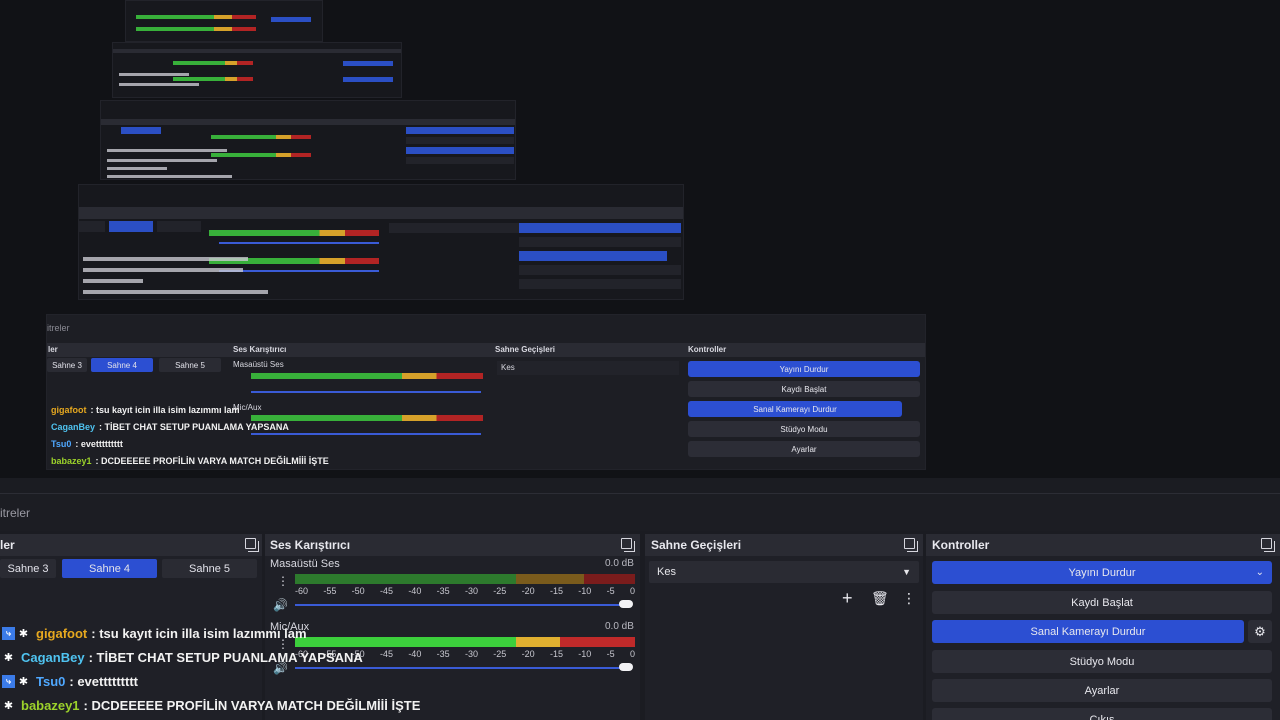 This screenshot has height=720, width=1280. Describe the element at coordinates (619, 626) in the screenshot. I see `mic-aux-db: 0.0 dB` at that location.